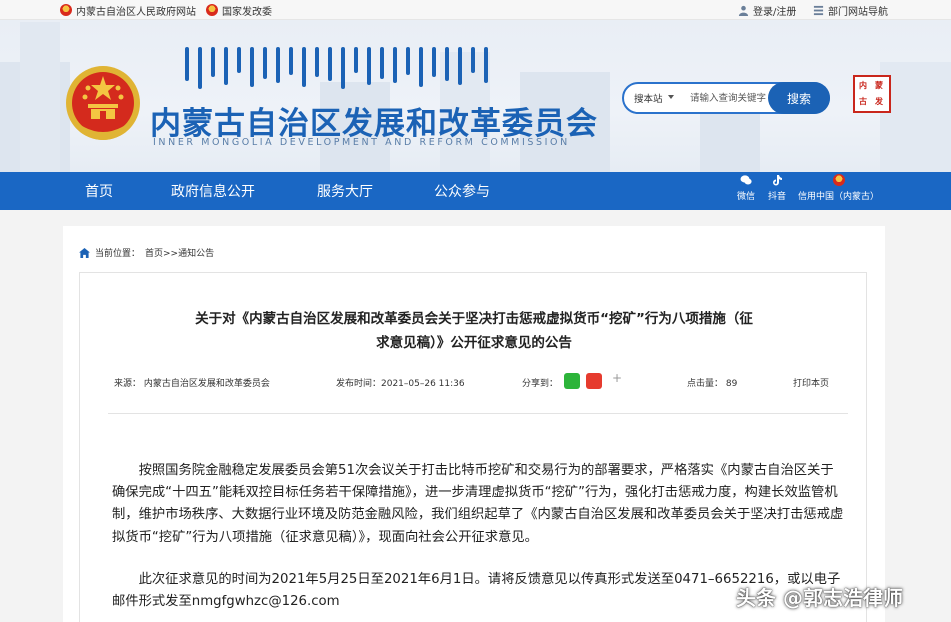  I want to click on dept-nav-link: 部门网站导航, so click(850, 10).